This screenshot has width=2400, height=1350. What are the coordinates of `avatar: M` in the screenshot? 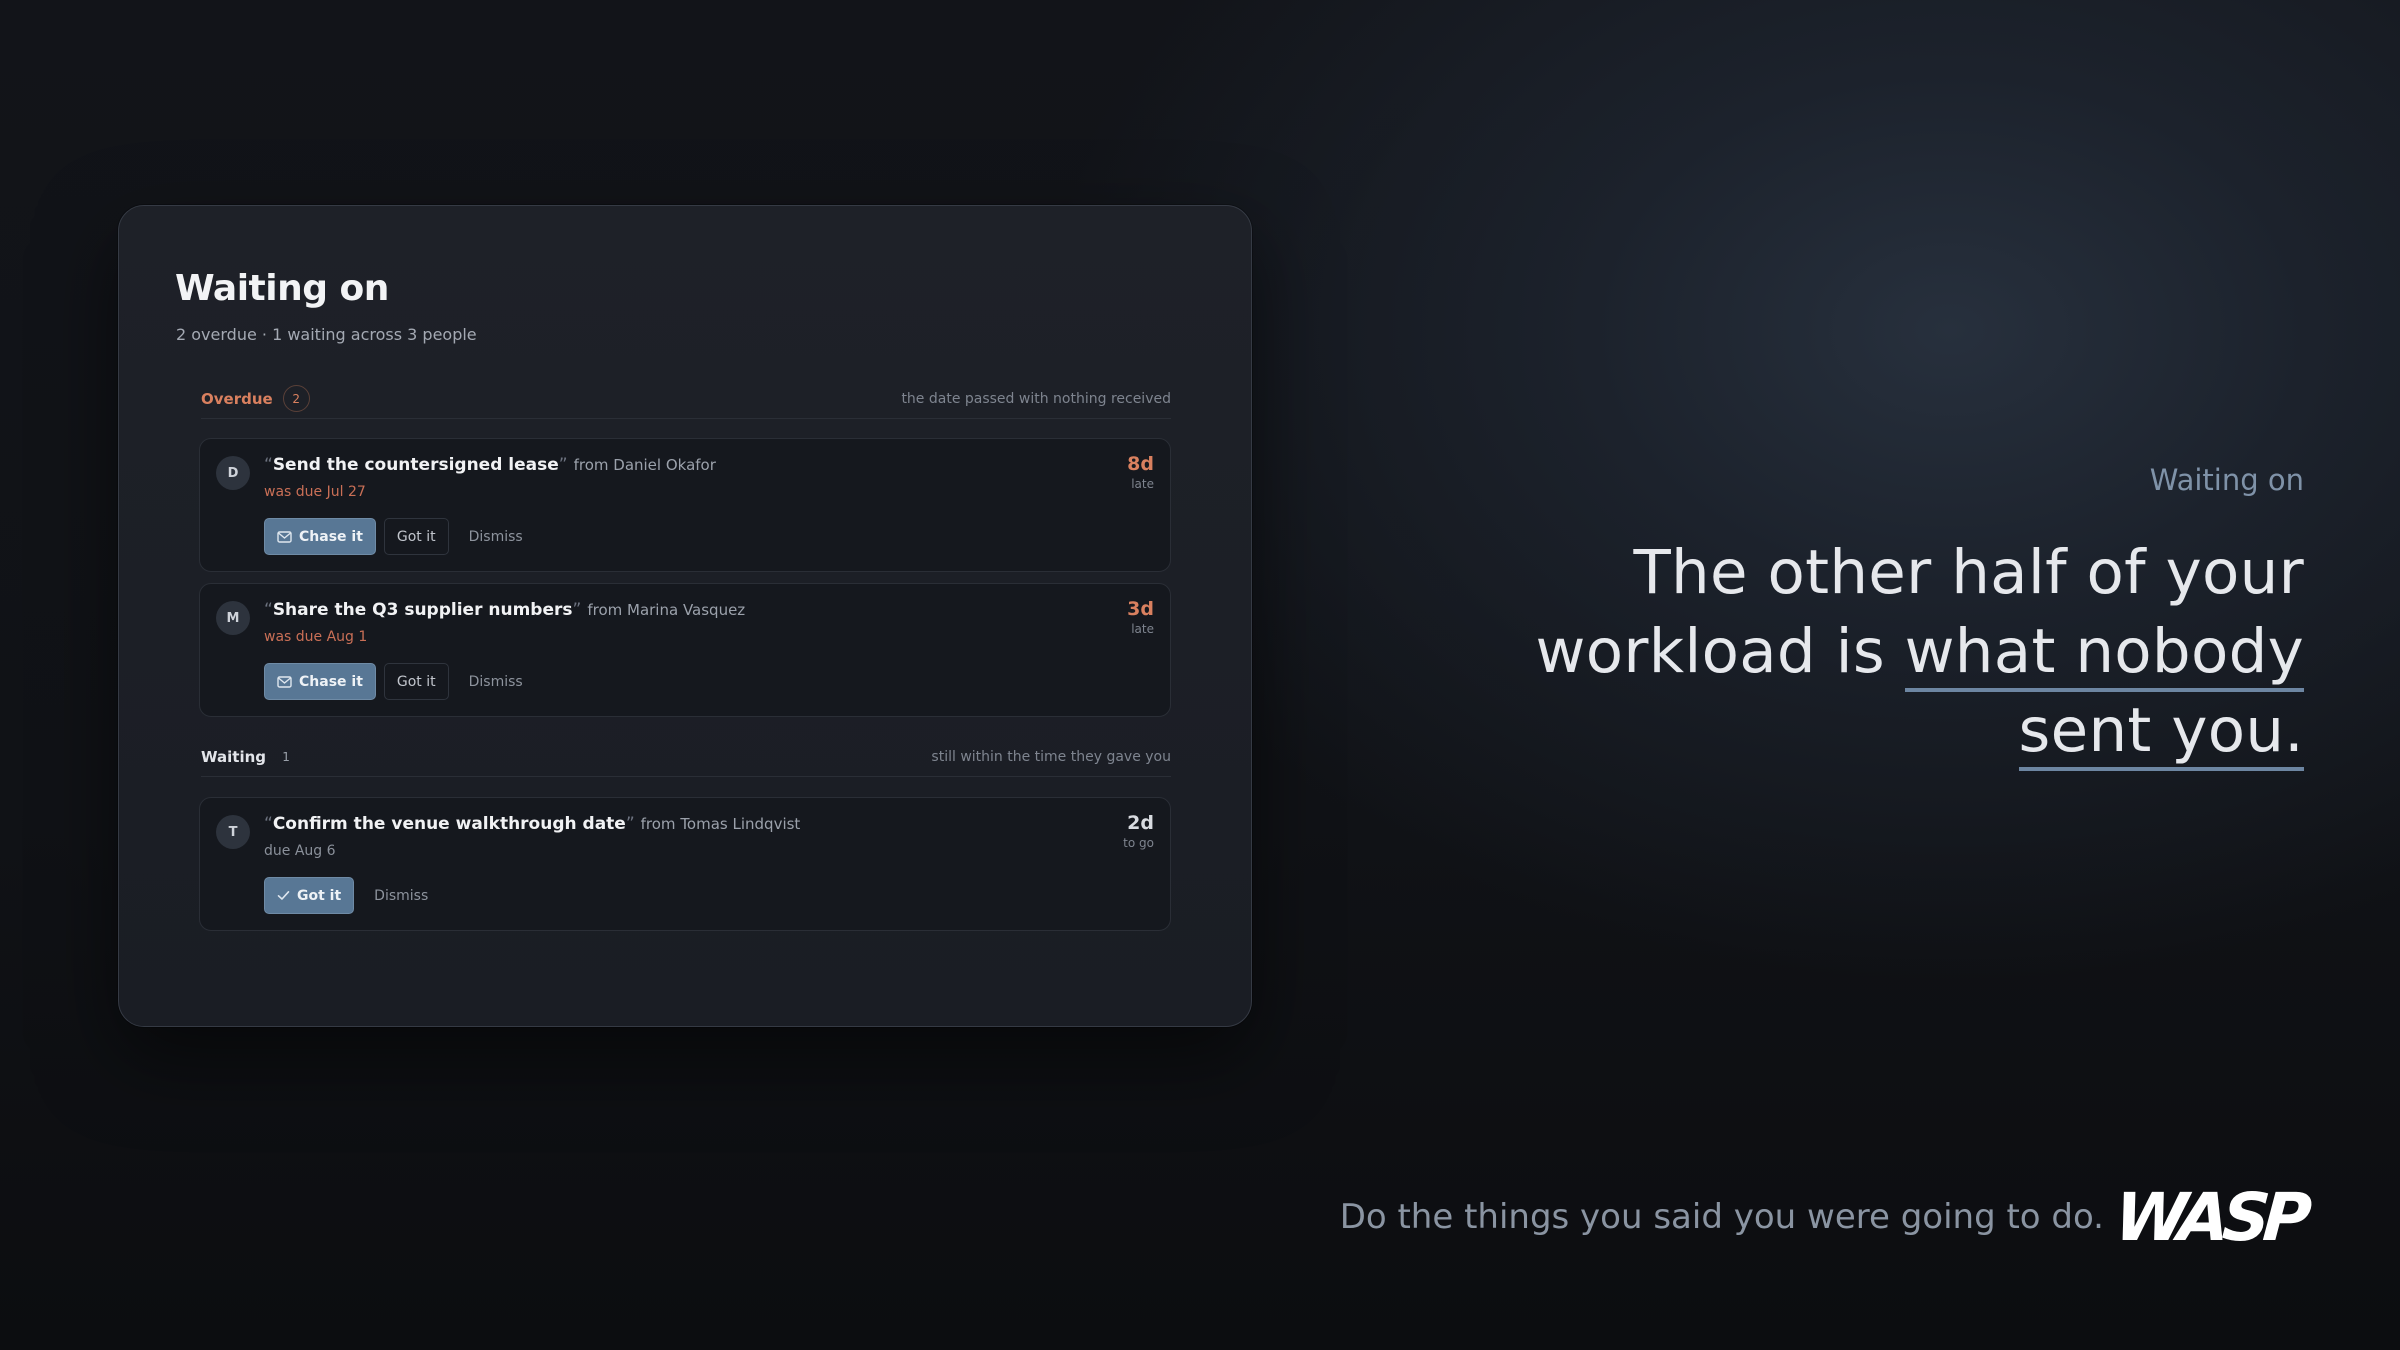 It's located at (233, 618).